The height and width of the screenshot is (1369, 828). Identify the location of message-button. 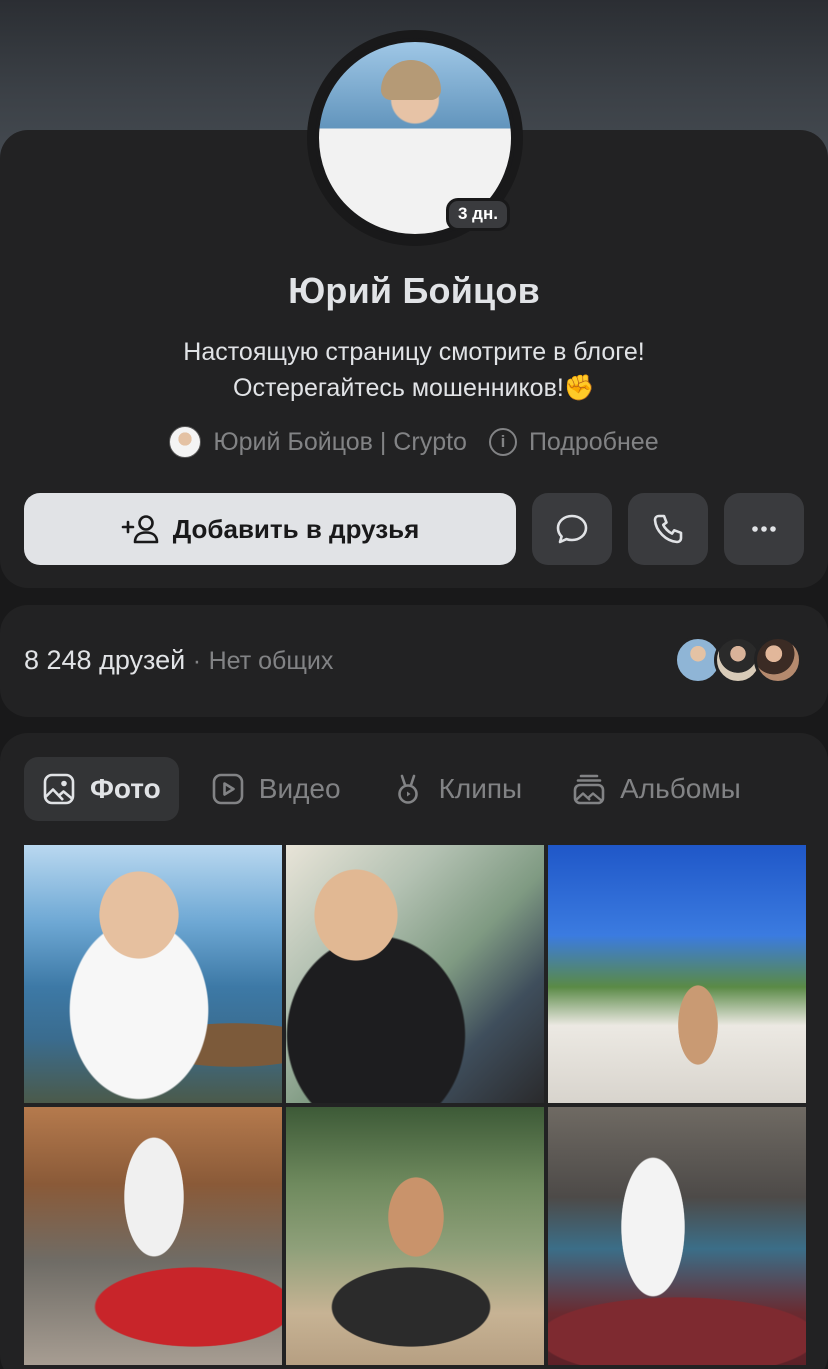
(572, 529).